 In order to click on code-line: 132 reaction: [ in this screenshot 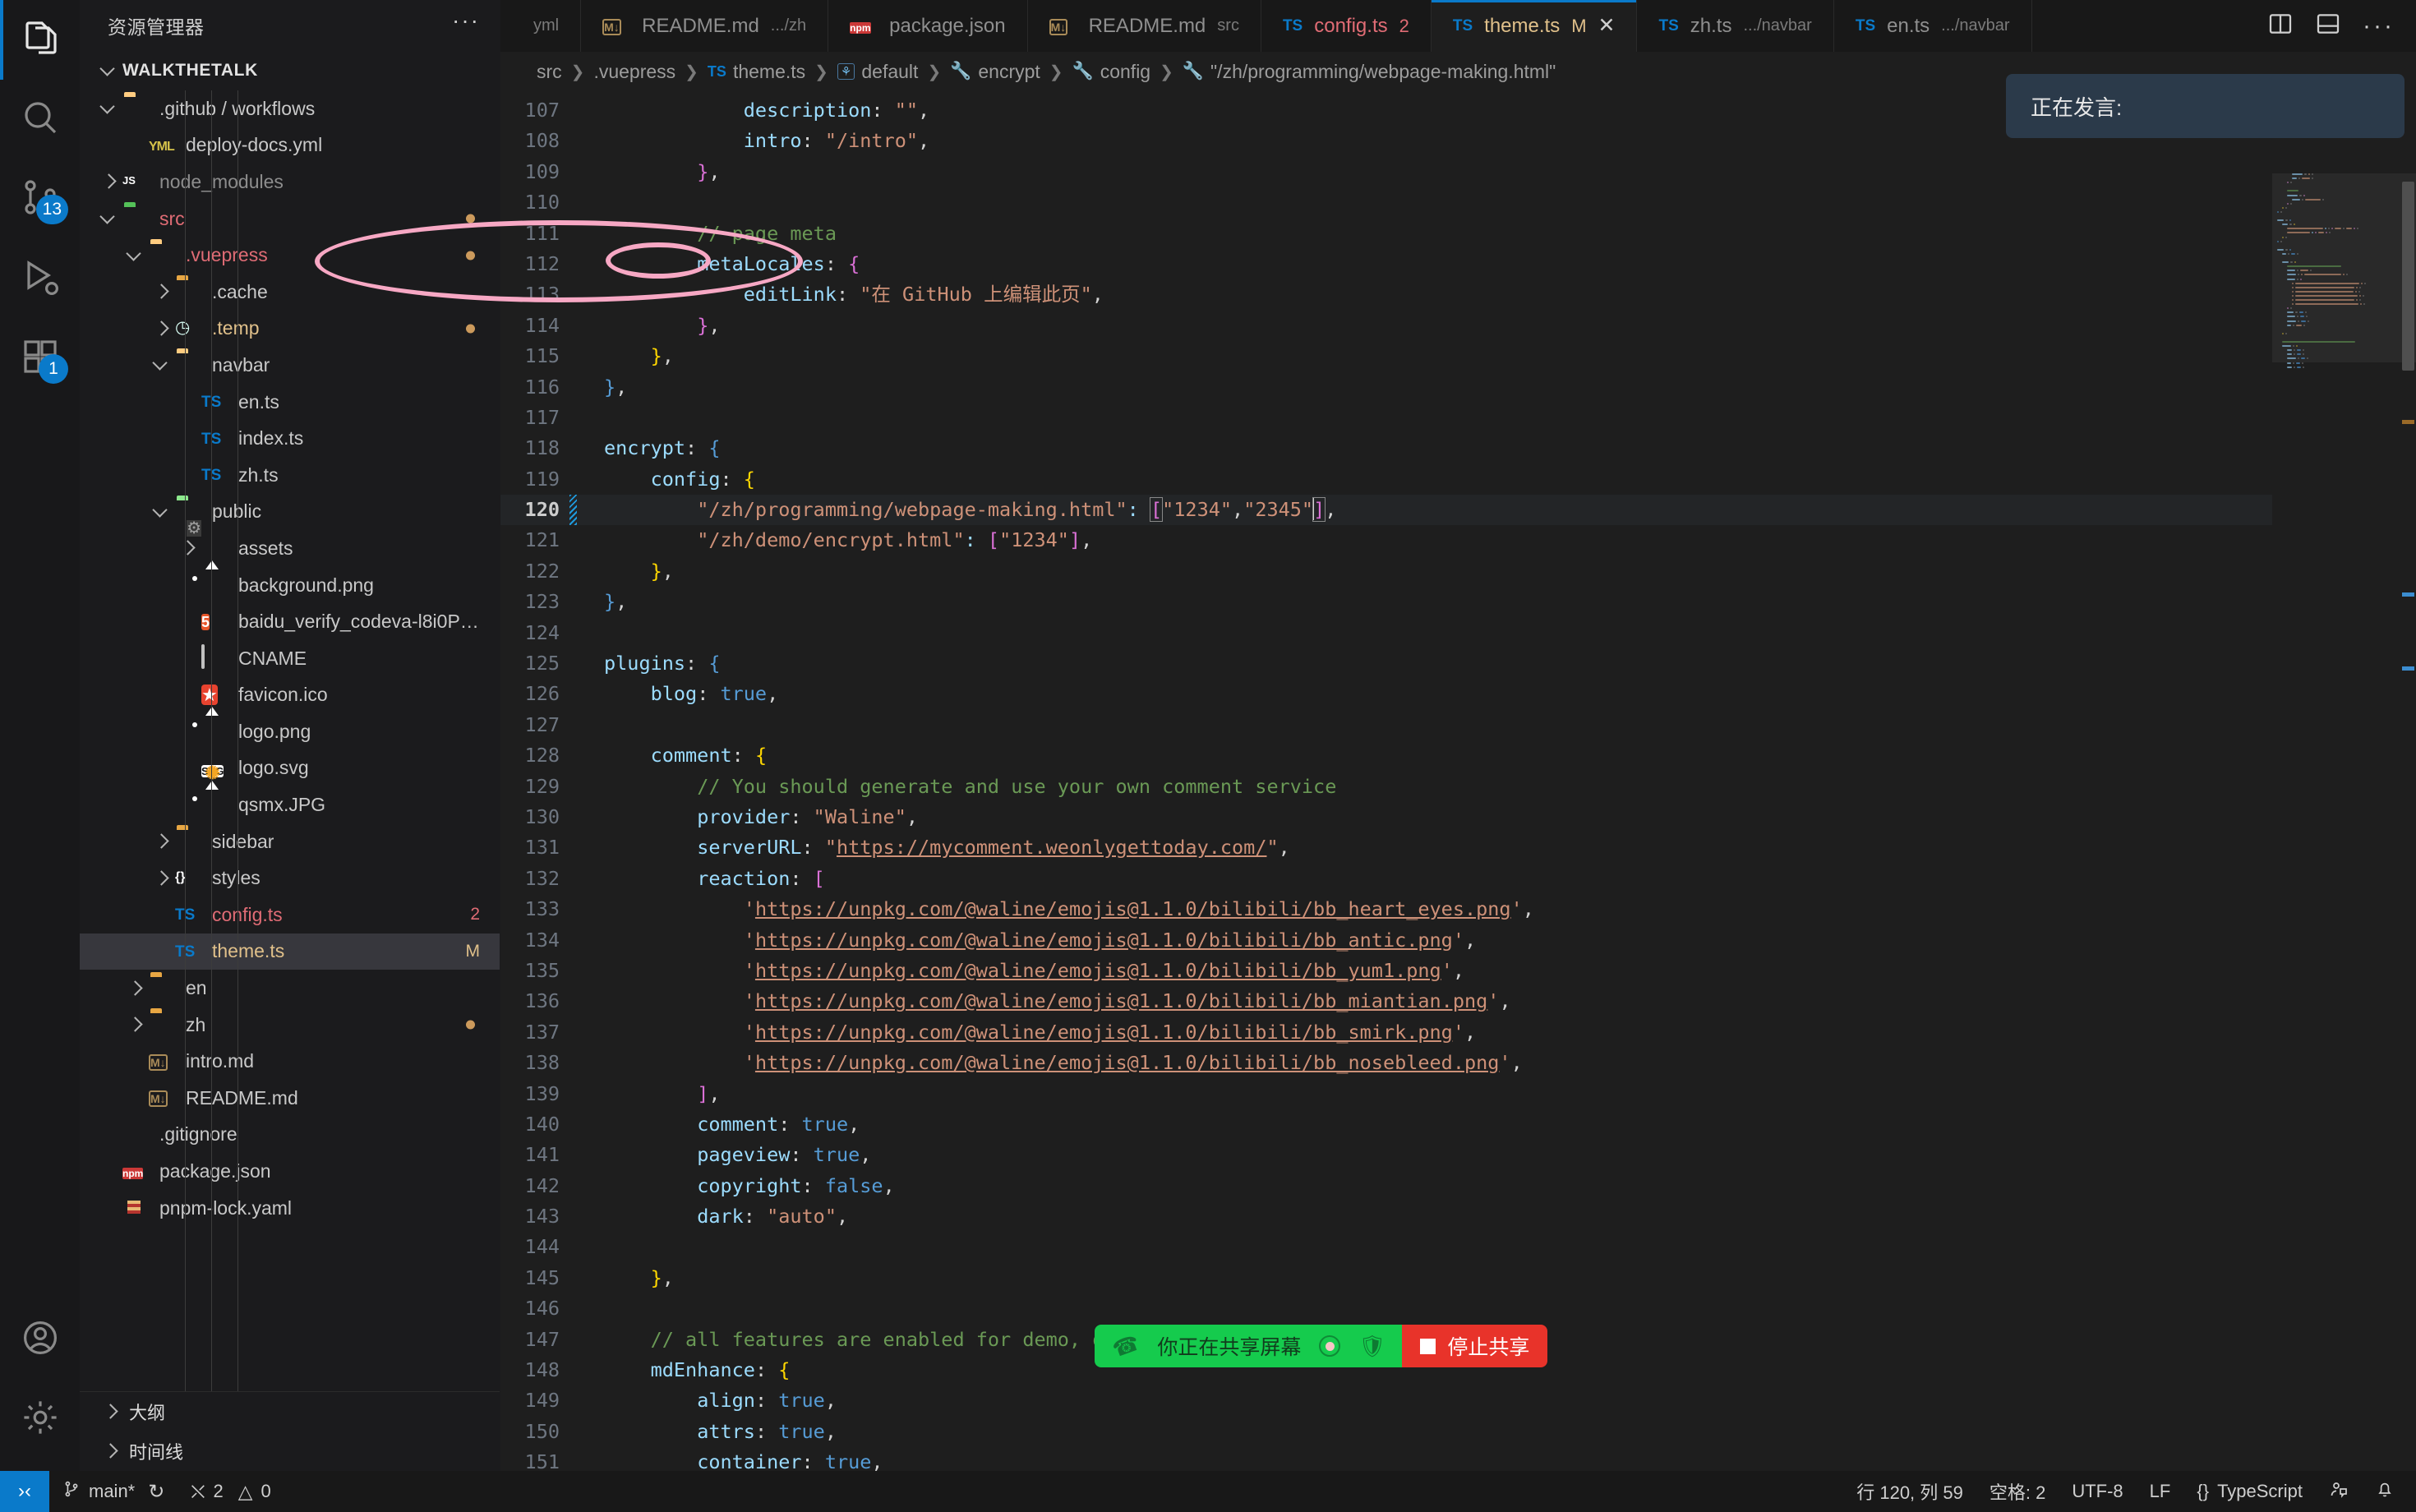, I will do `click(1386, 879)`.